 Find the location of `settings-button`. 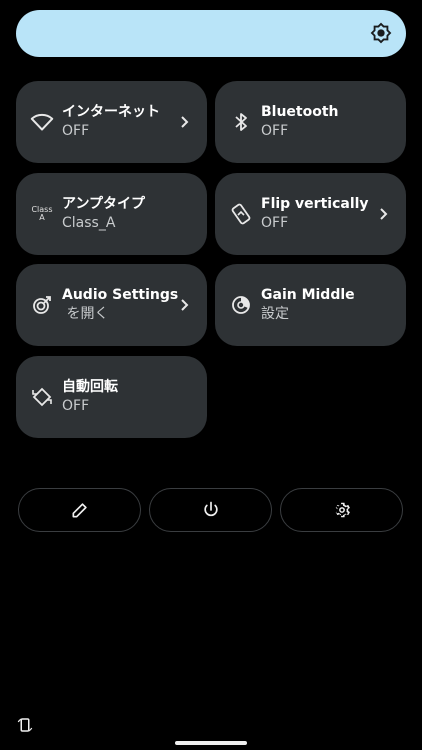

settings-button is located at coordinates (341, 510).